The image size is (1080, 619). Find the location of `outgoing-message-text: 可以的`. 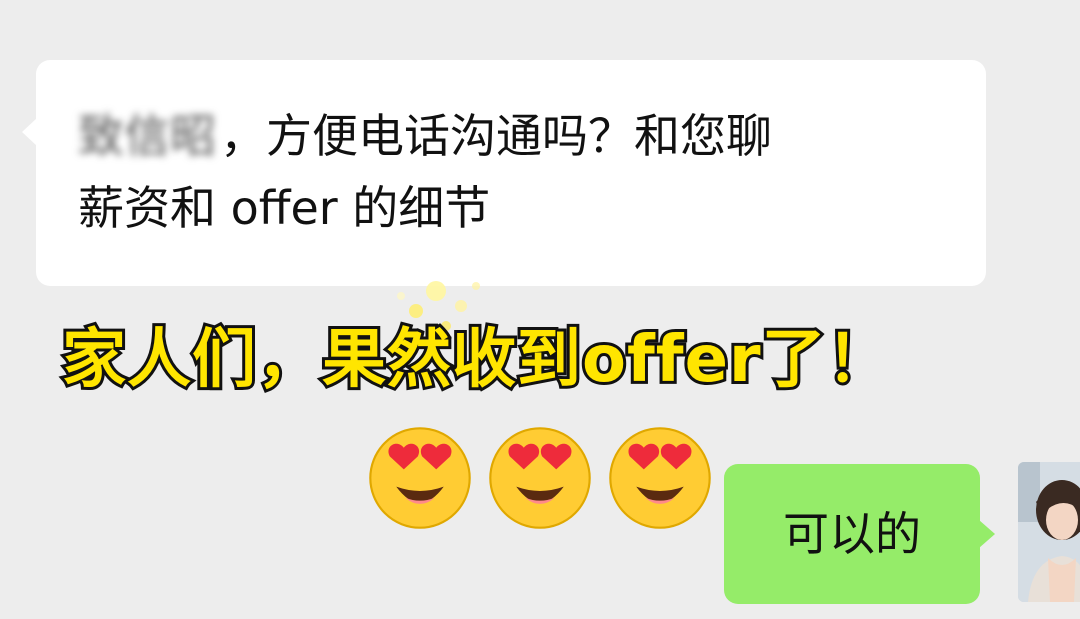

outgoing-message-text: 可以的 is located at coordinates (852, 534).